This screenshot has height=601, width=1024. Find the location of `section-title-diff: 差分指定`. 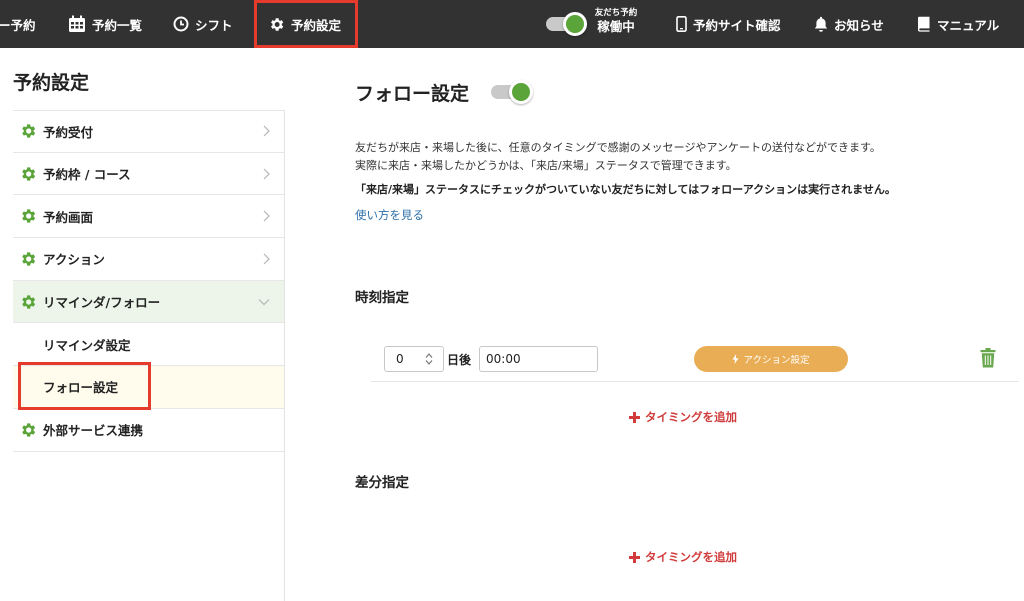

section-title-diff: 差分指定 is located at coordinates (382, 483).